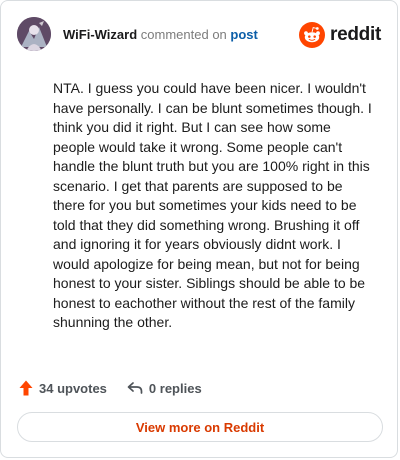 This screenshot has height=460, width=400. I want to click on avatar, so click(34, 34).